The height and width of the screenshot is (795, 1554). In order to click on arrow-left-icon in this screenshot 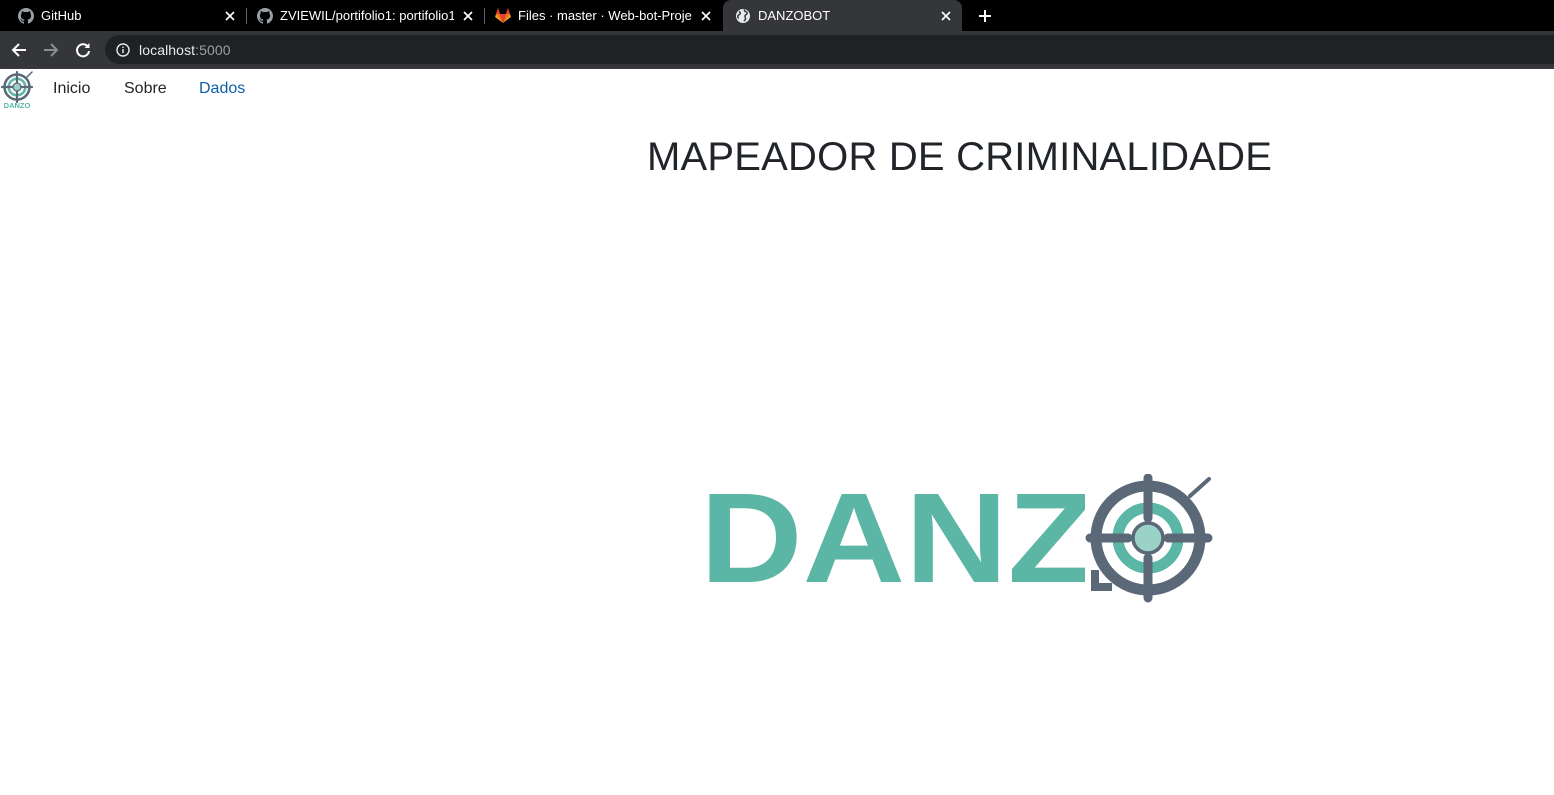, I will do `click(18, 50)`.